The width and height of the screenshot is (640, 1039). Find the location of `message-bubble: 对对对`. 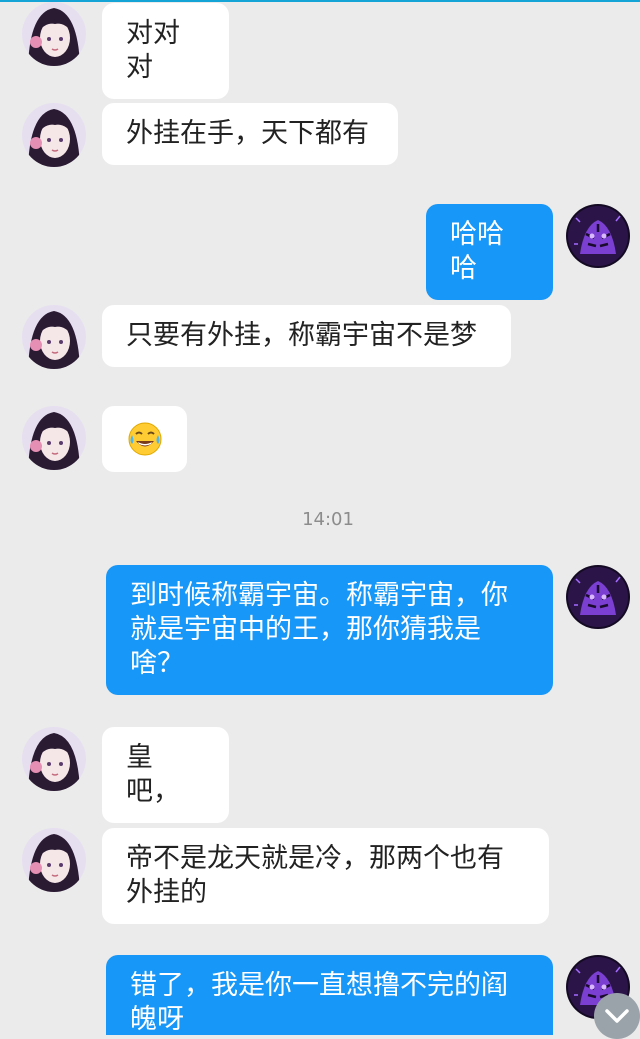

message-bubble: 对对对 is located at coordinates (165, 51).